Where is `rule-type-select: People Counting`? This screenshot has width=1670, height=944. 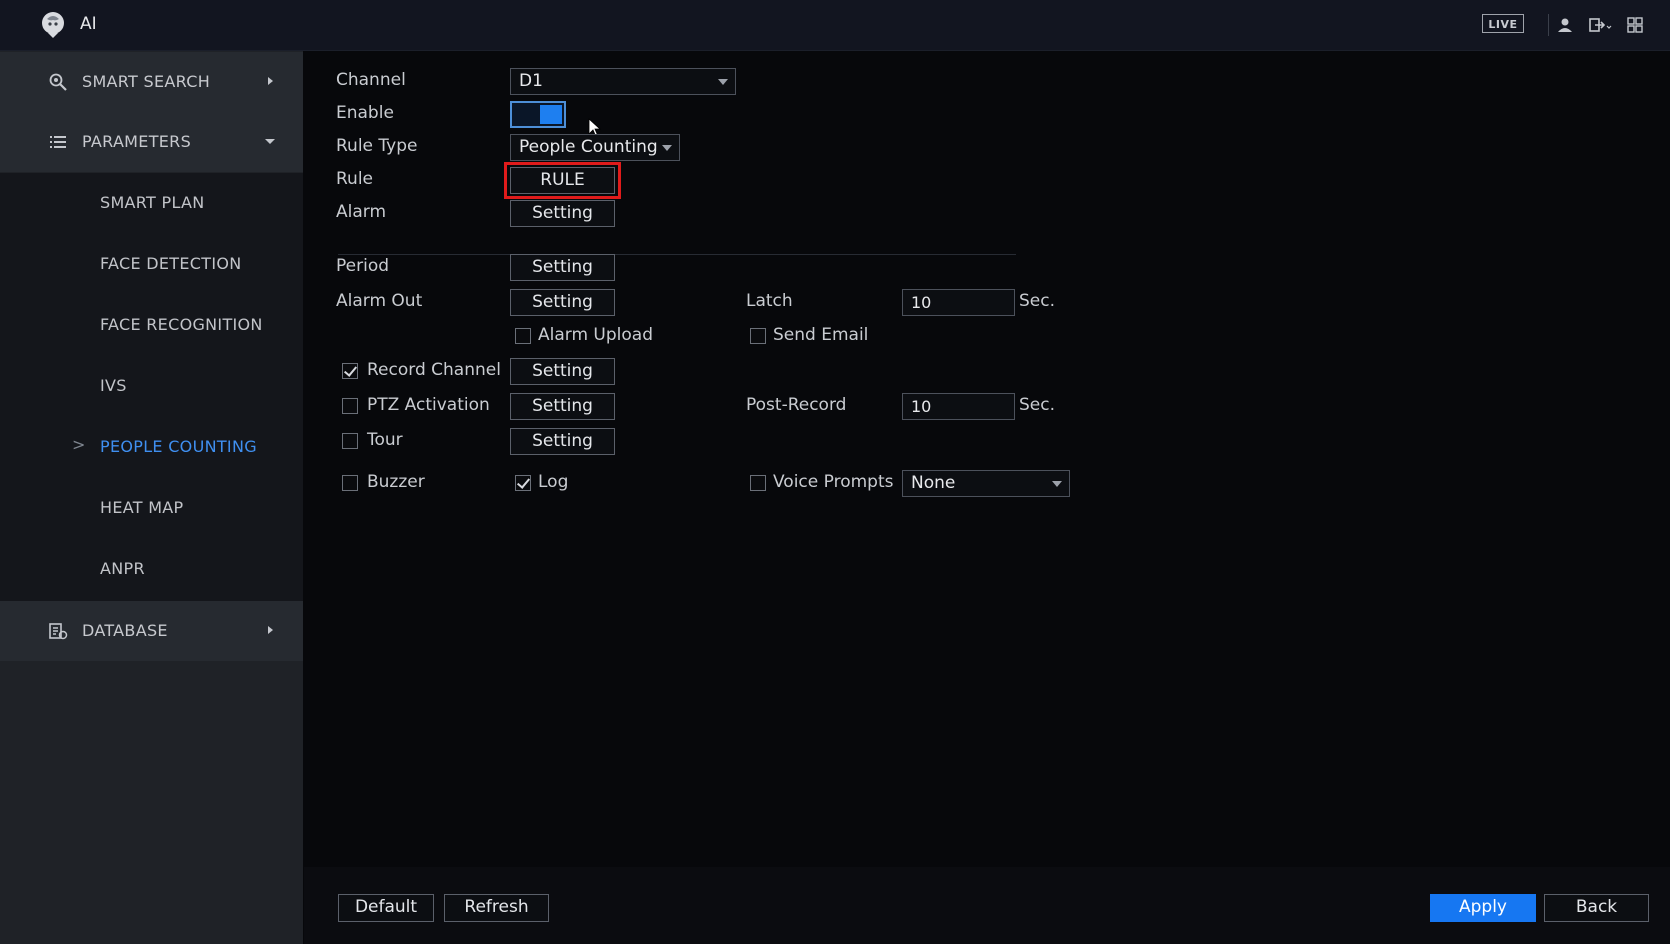
rule-type-select: People Counting is located at coordinates (595, 147).